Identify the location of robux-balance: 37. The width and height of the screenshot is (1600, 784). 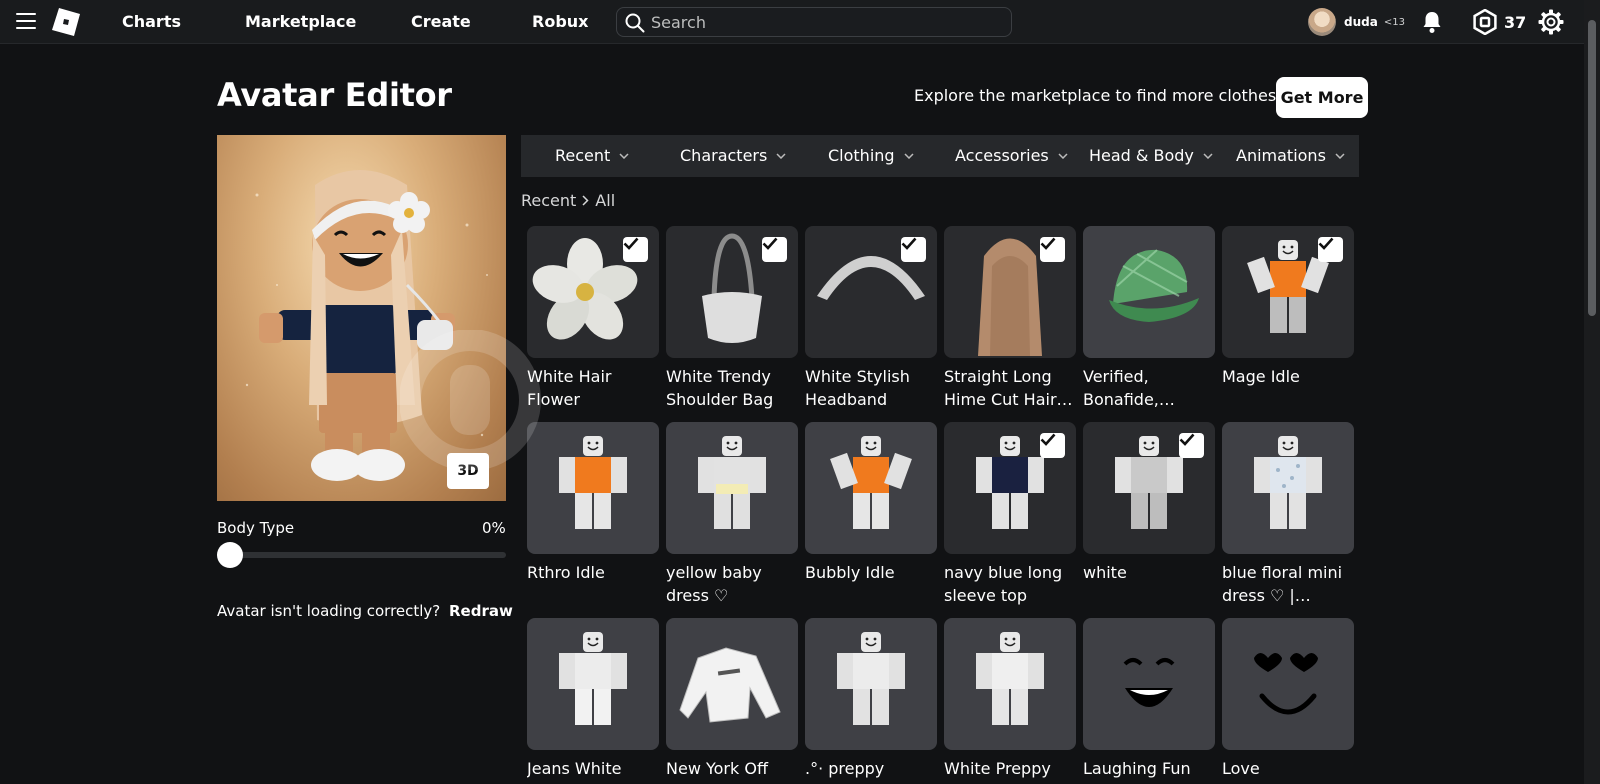
(1499, 22).